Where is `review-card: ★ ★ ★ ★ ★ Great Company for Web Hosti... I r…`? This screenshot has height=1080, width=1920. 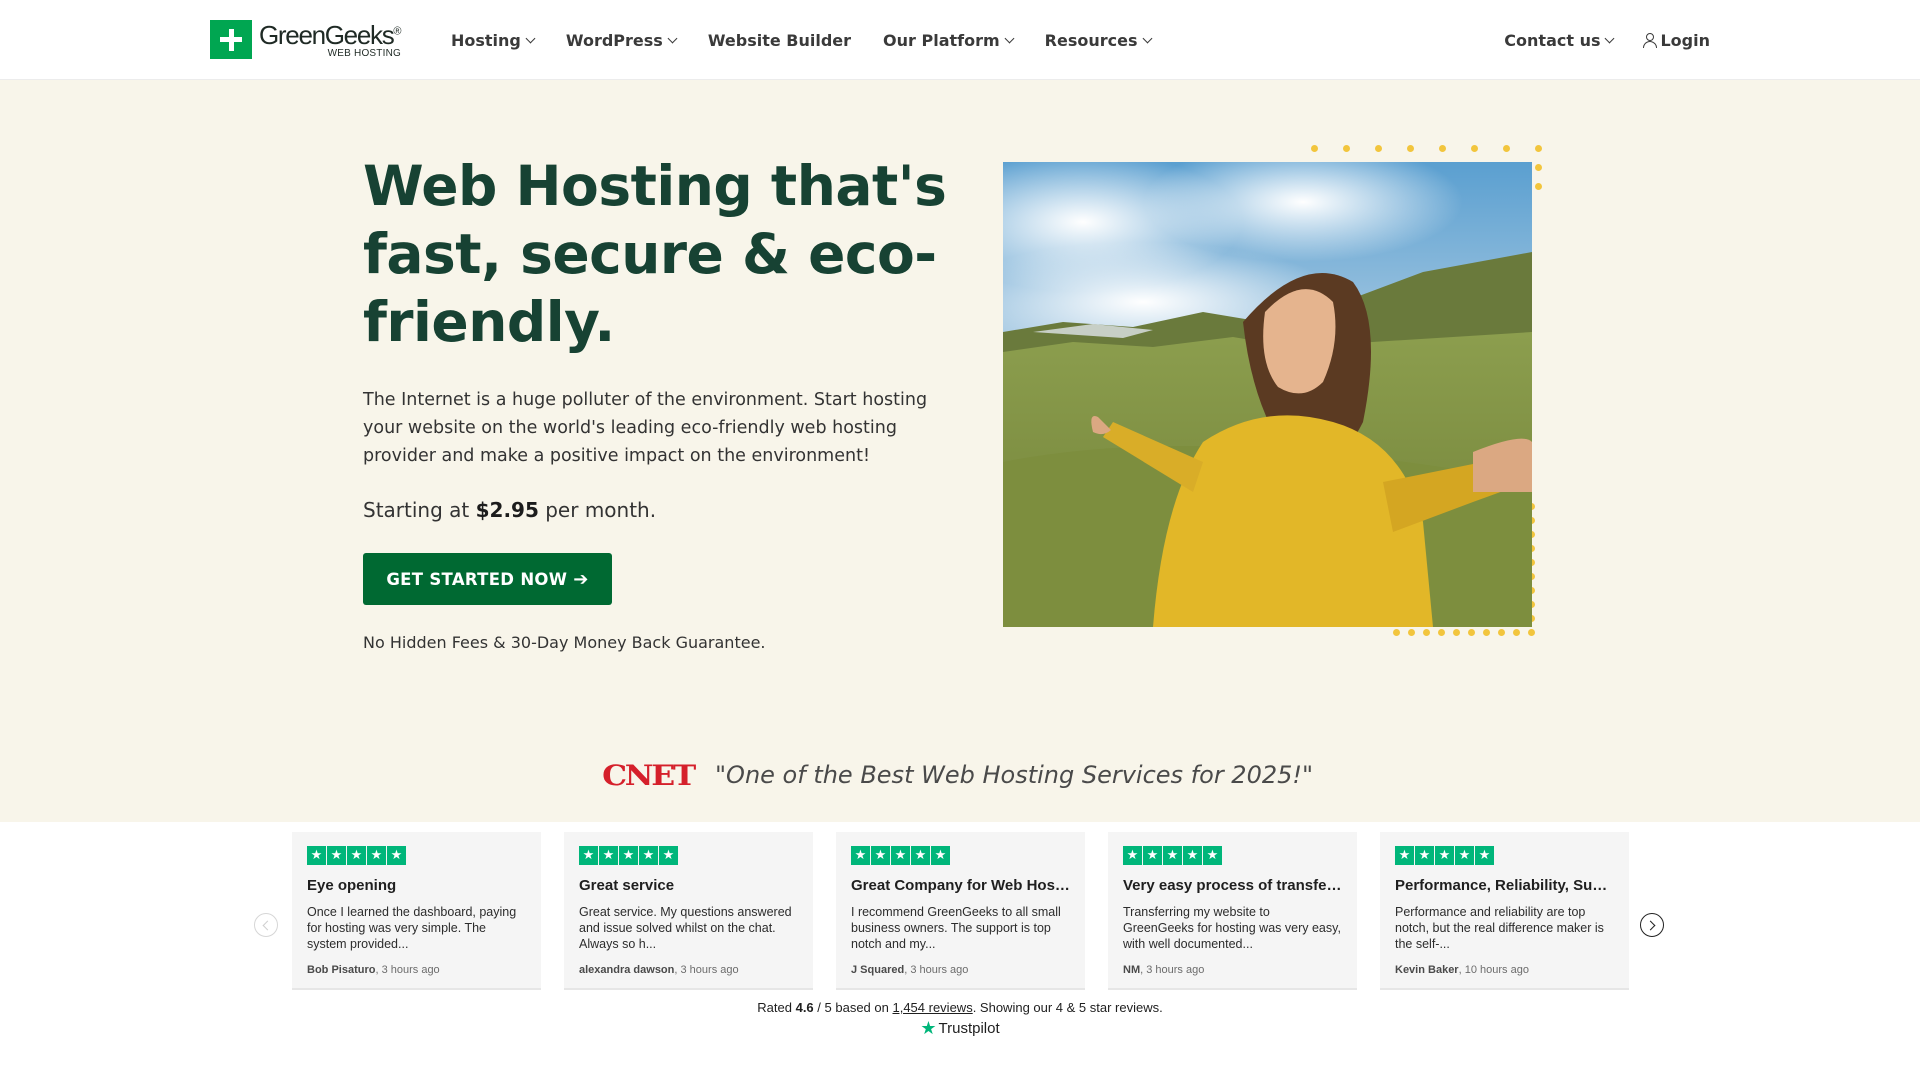 review-card: ★ ★ ★ ★ ★ Great Company for Web Hosti... I r… is located at coordinates (960, 911).